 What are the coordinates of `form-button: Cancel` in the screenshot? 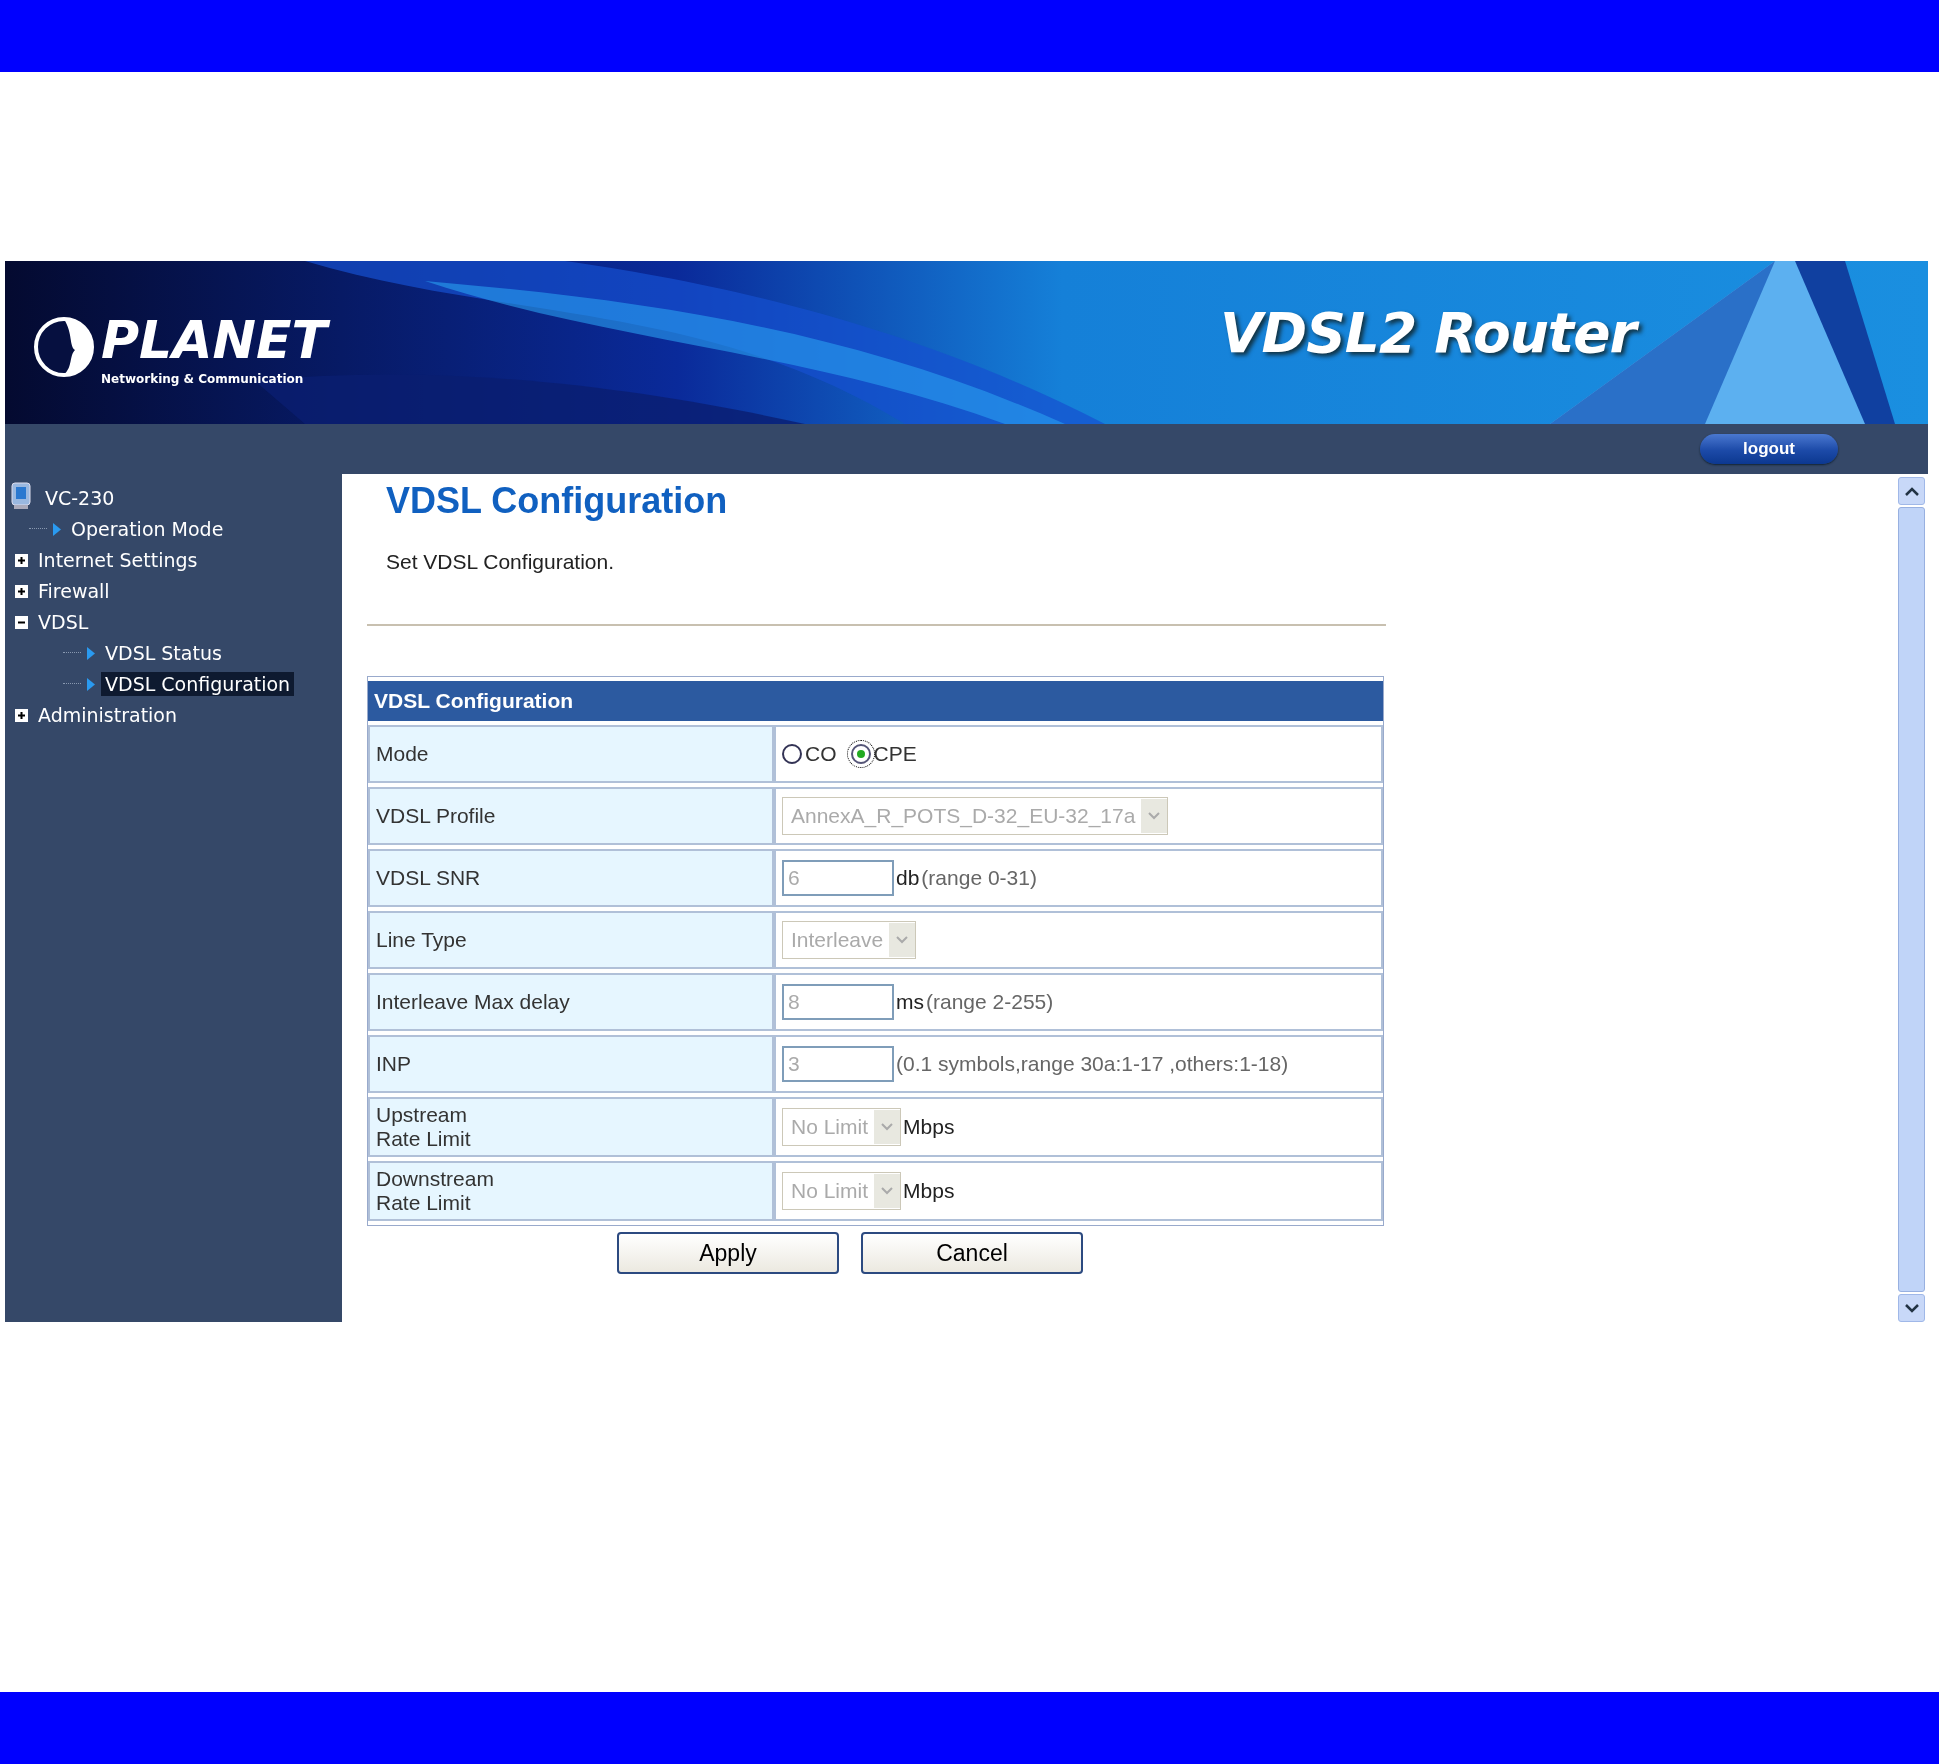 It's located at (972, 1253).